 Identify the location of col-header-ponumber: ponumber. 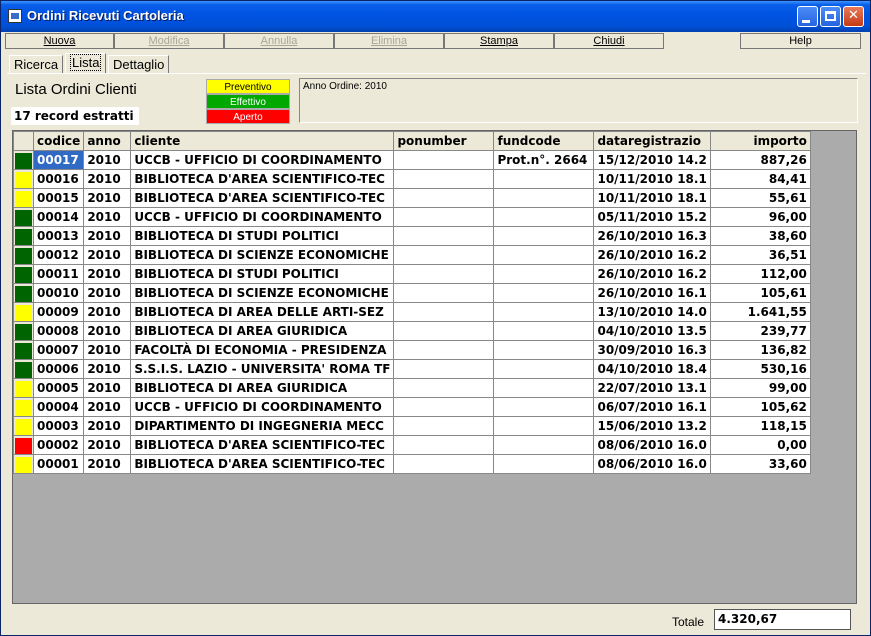
(444, 141).